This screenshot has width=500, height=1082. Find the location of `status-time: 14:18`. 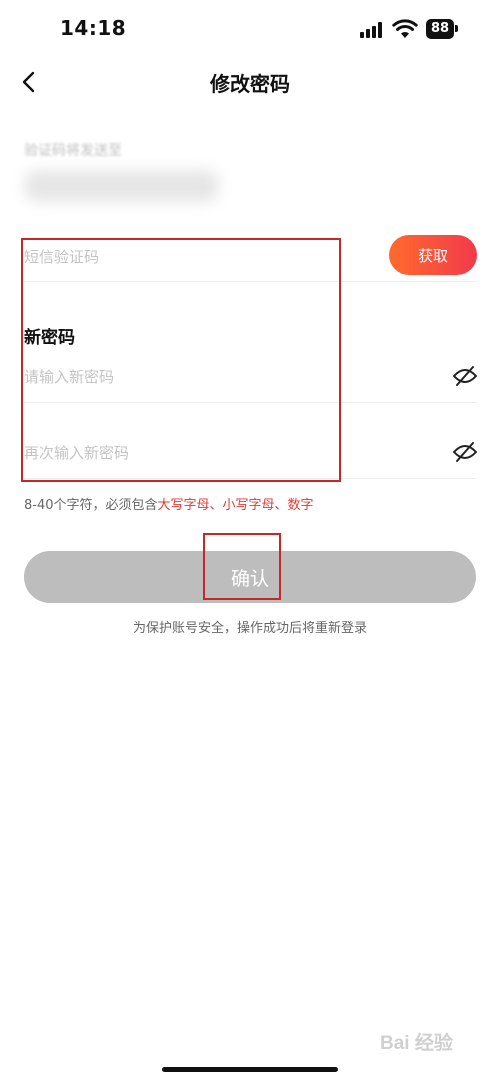

status-time: 14:18 is located at coordinates (93, 28).